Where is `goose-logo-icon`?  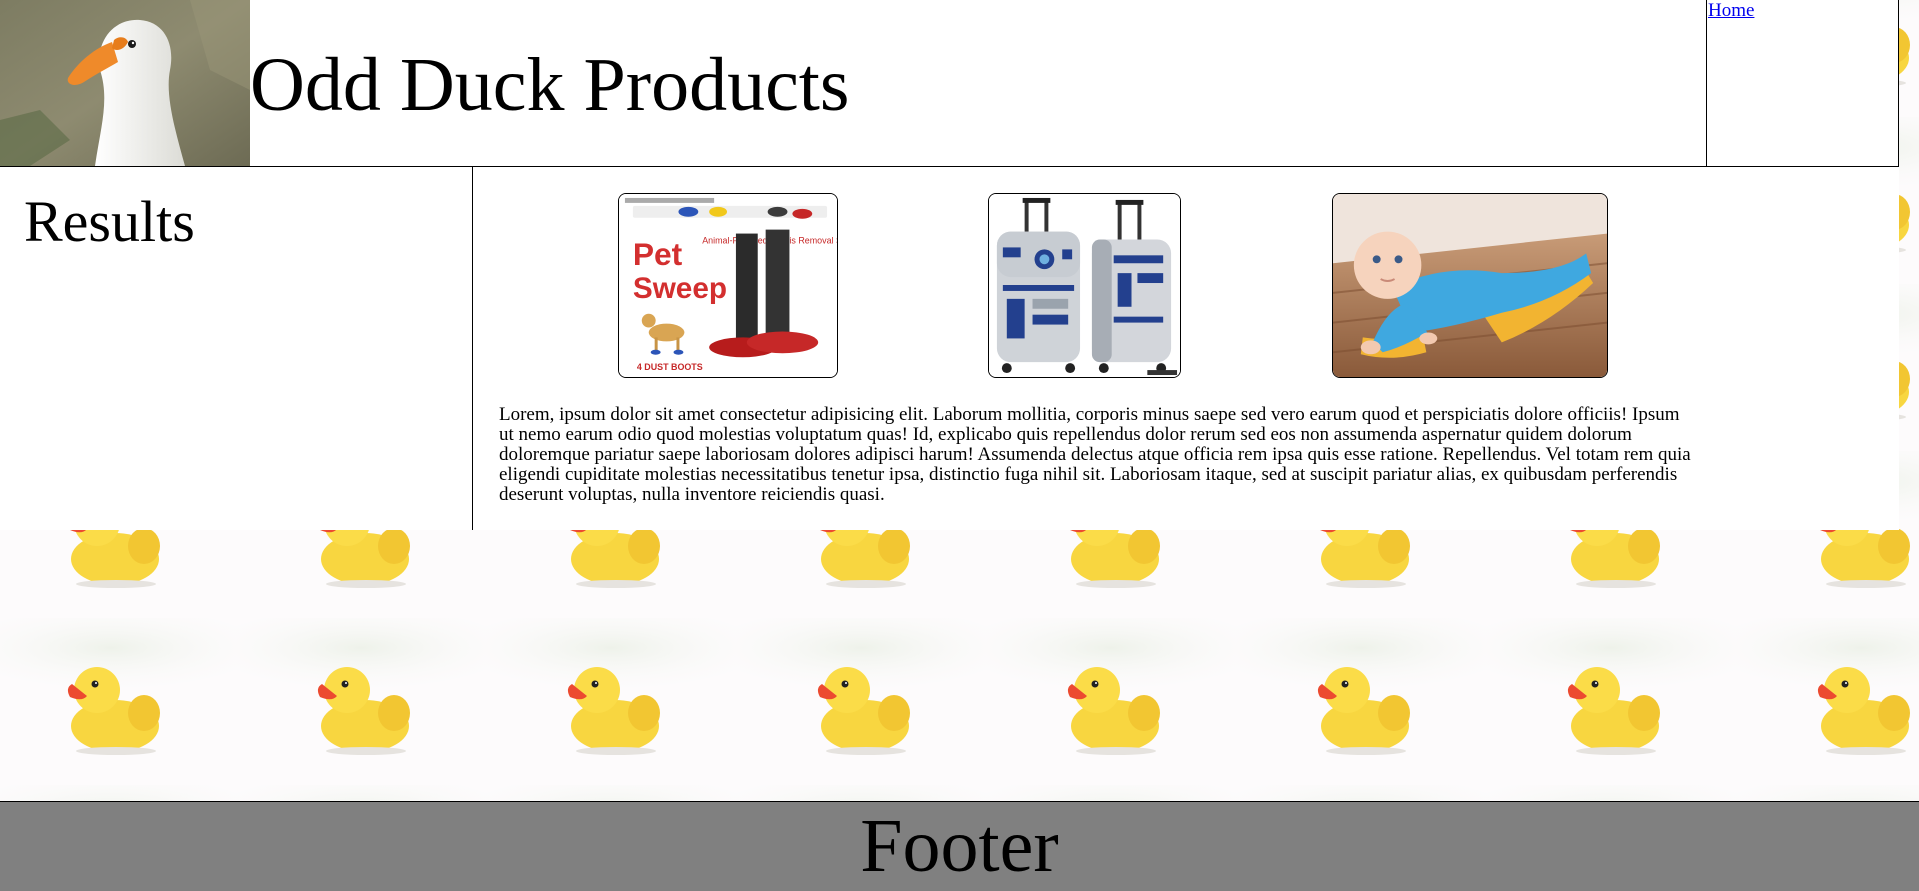
goose-logo-icon is located at coordinates (125, 83).